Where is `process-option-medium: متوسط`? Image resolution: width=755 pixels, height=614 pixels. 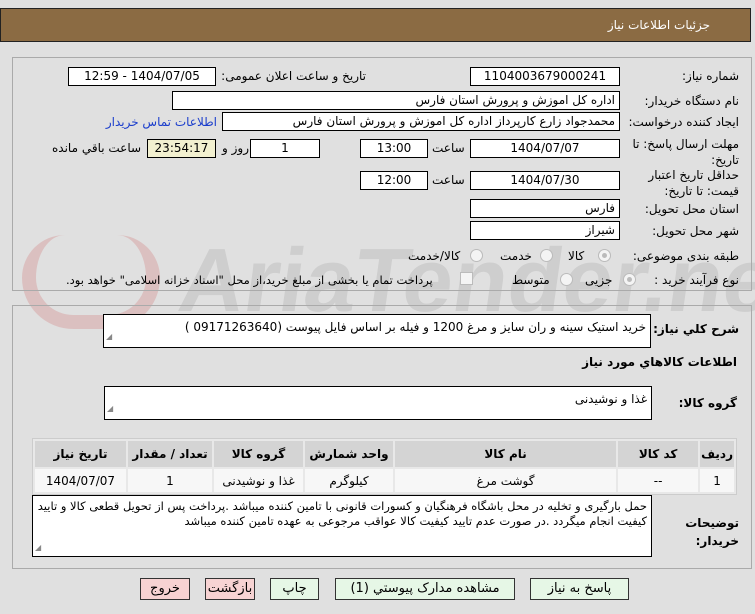 process-option-medium: متوسط is located at coordinates (531, 280).